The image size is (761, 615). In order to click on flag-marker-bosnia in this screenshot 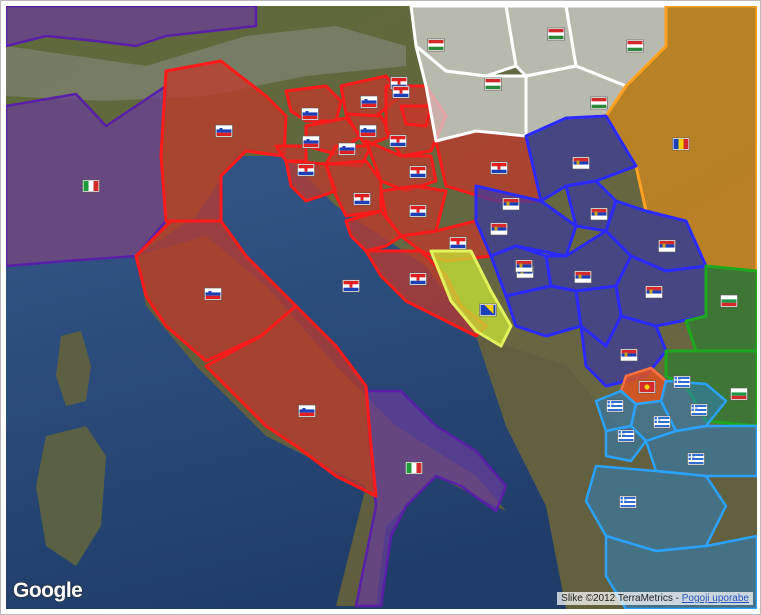, I will do `click(488, 310)`.